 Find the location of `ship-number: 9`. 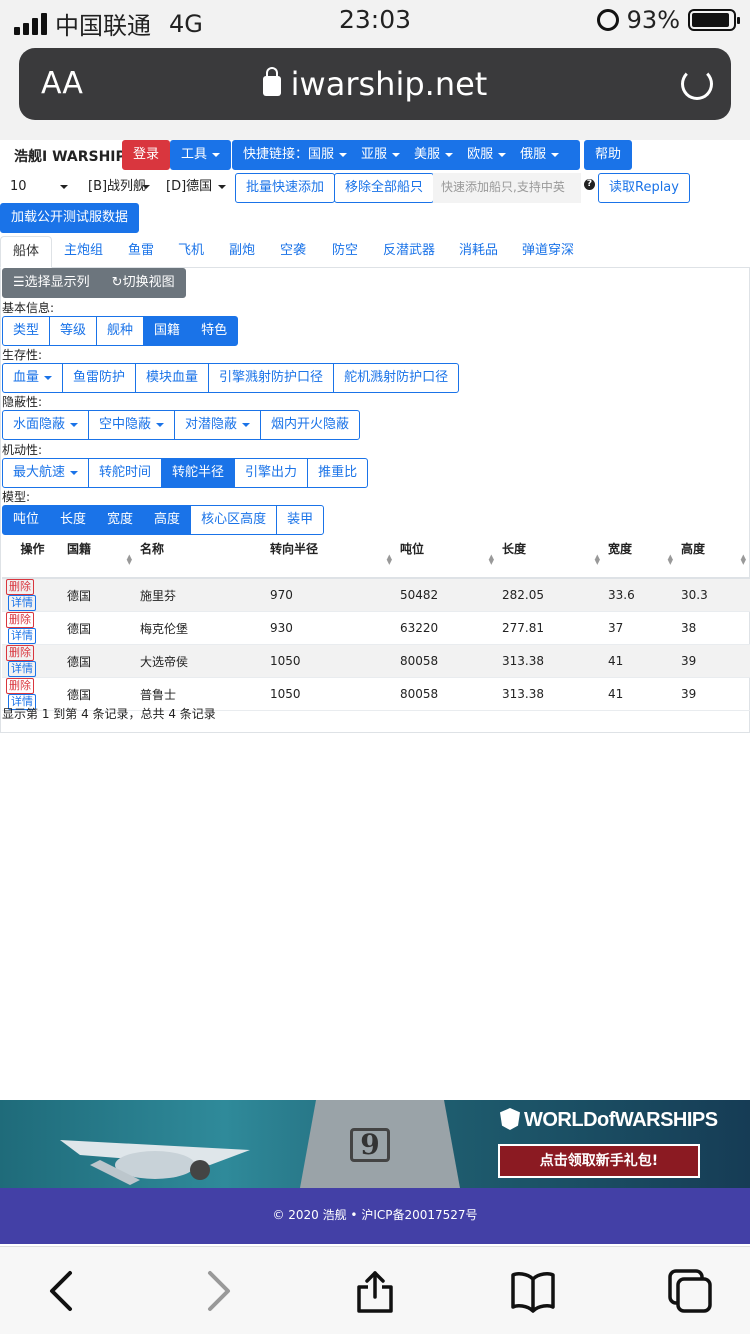

ship-number: 9 is located at coordinates (370, 1145).